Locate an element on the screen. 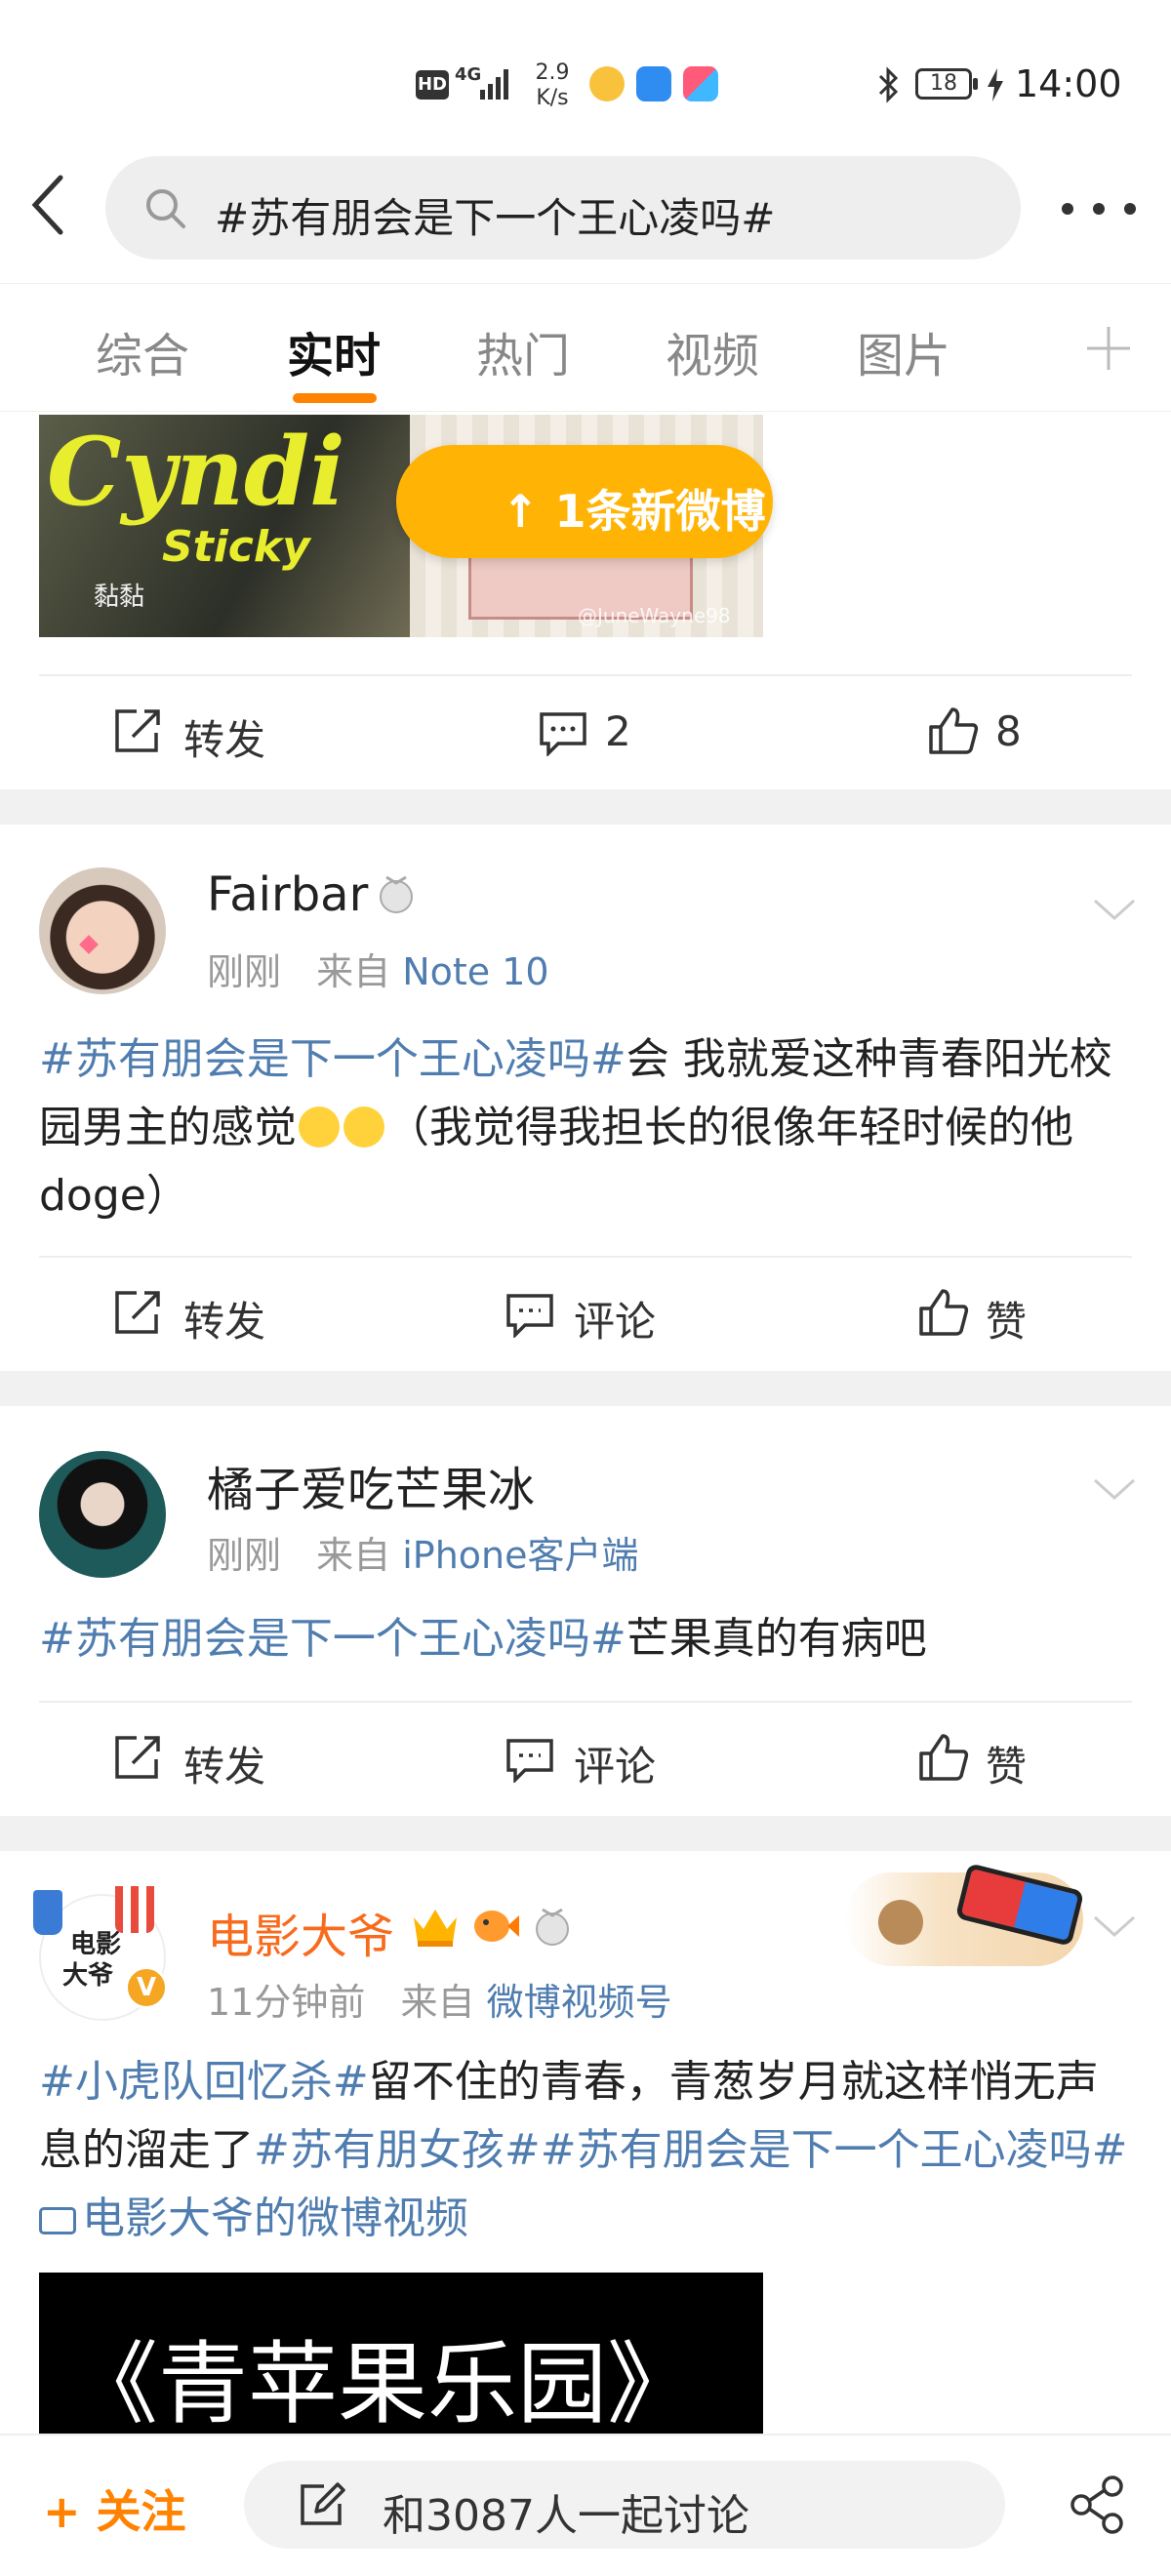  comment-count: 2 is located at coordinates (618, 731).